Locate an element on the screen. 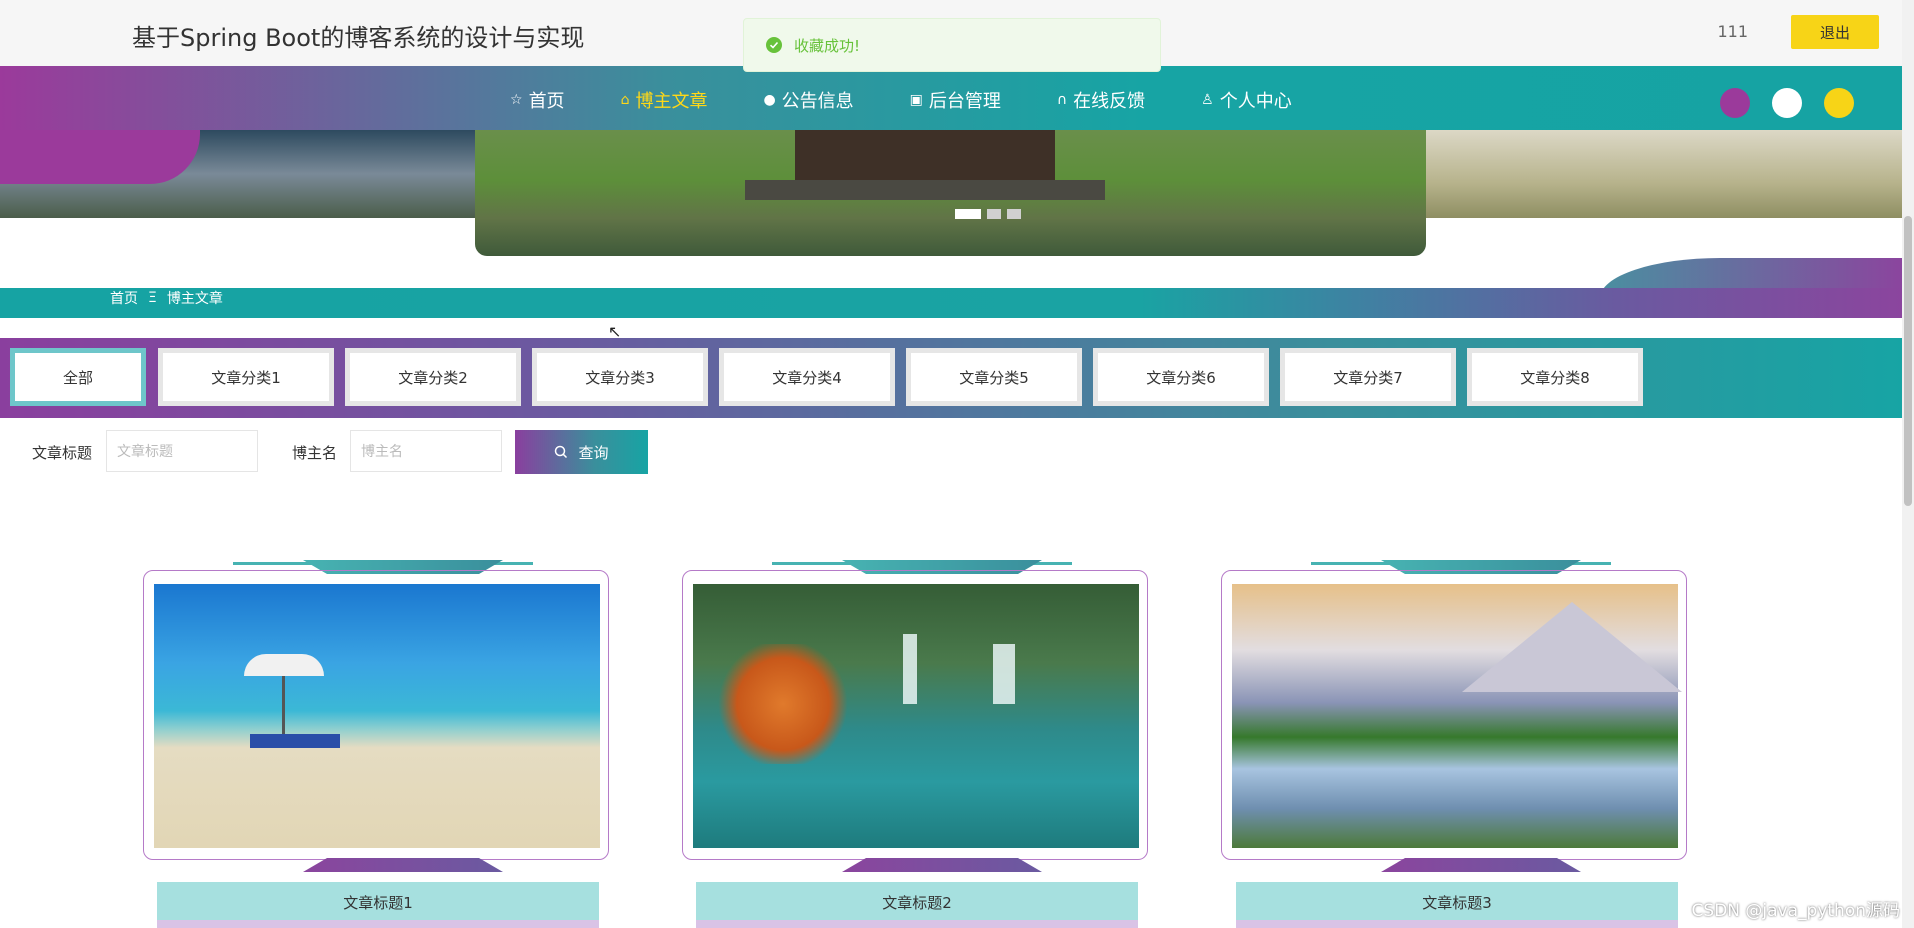 The height and width of the screenshot is (928, 1914). category-item: 文章分类5 is located at coordinates (994, 377).